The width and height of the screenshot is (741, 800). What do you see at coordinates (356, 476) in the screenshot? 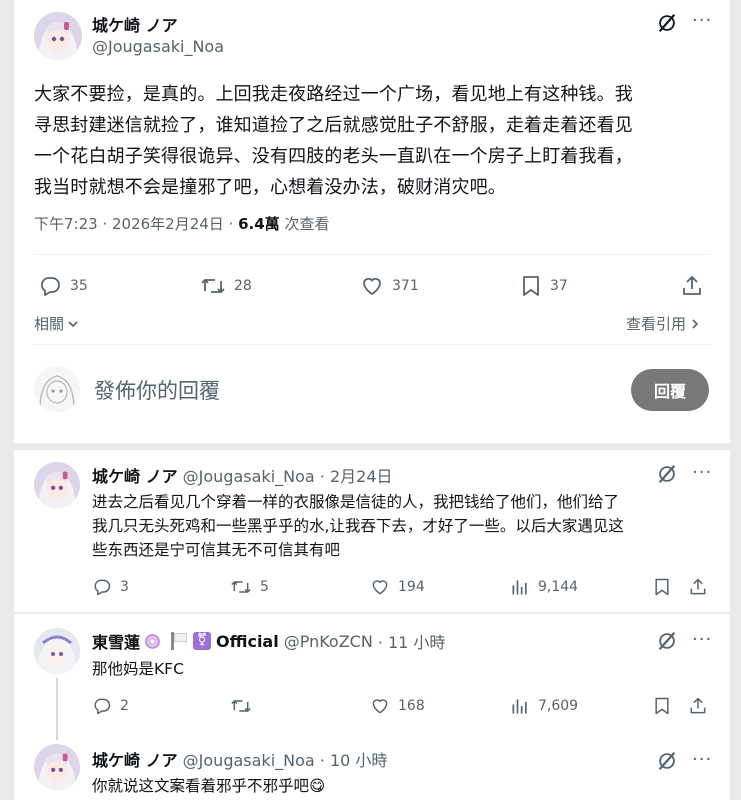
I see `reply-time: · 2月24日` at bounding box center [356, 476].